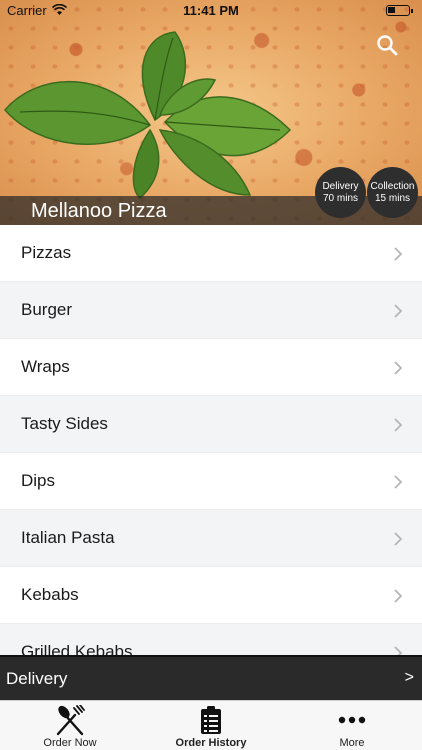 This screenshot has width=422, height=750. What do you see at coordinates (211, 253) in the screenshot?
I see `category-item-pizzas: Pizzas` at bounding box center [211, 253].